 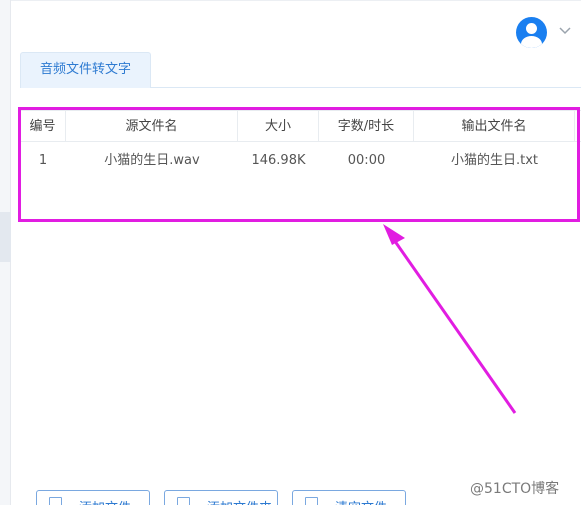 I want to click on avatar-head, so click(x=531, y=28).